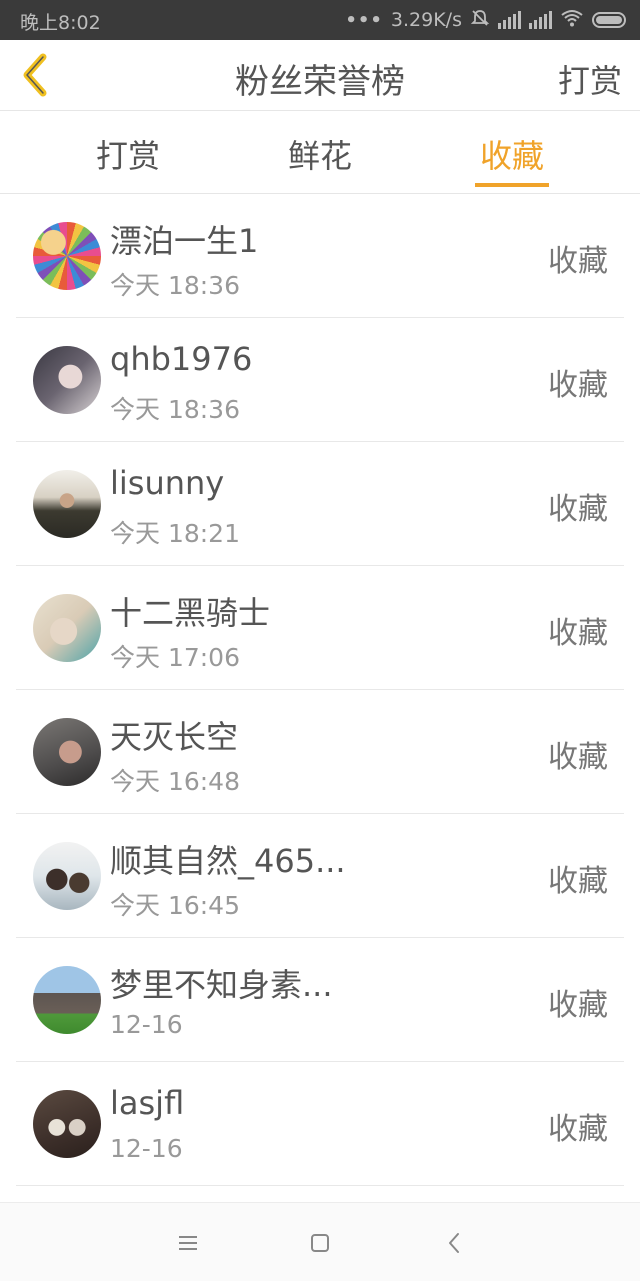 This screenshot has width=640, height=1281. Describe the element at coordinates (590, 79) in the screenshot. I see `tip-button: 打赏` at that location.